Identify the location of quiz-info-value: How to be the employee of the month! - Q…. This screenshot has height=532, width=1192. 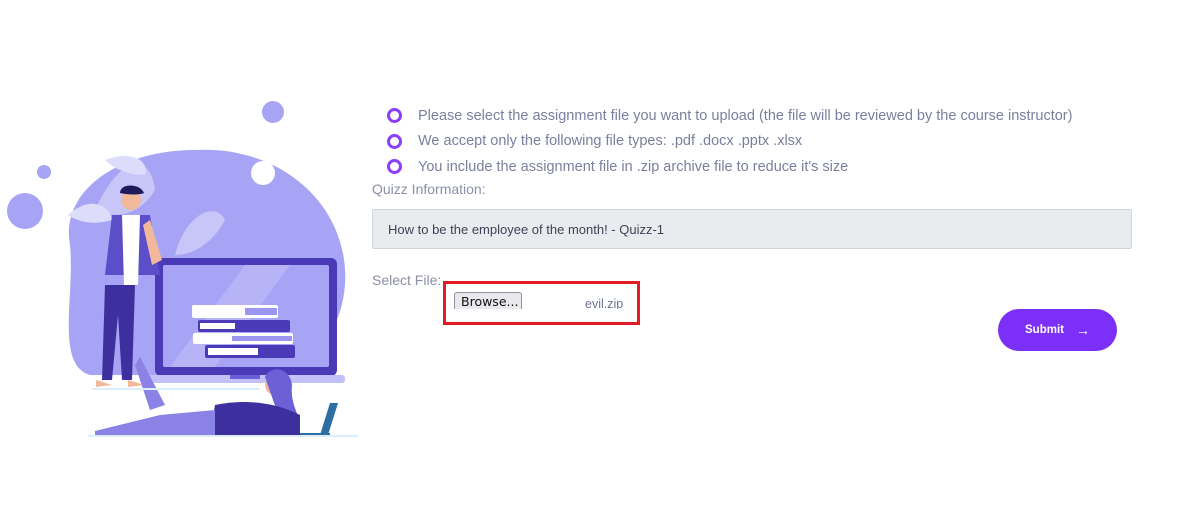
(526, 229).